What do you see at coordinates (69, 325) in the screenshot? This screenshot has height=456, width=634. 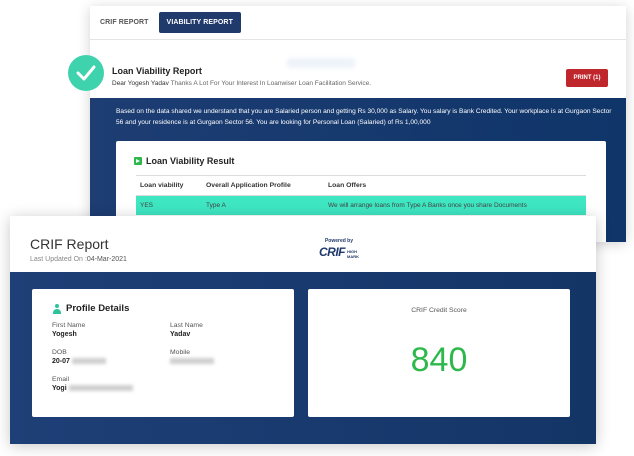 I see `first-name-label: First Name` at bounding box center [69, 325].